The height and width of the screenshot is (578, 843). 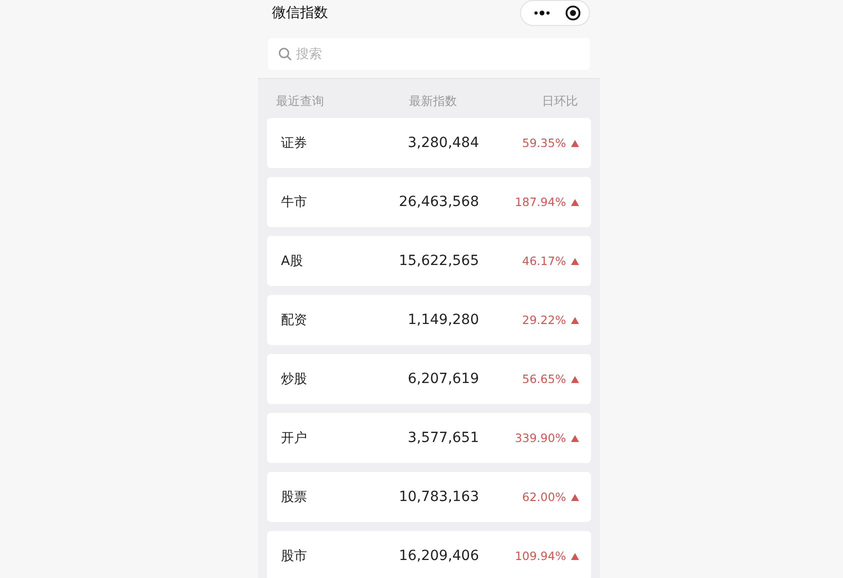 What do you see at coordinates (560, 101) in the screenshot?
I see `column-header: 日环比` at bounding box center [560, 101].